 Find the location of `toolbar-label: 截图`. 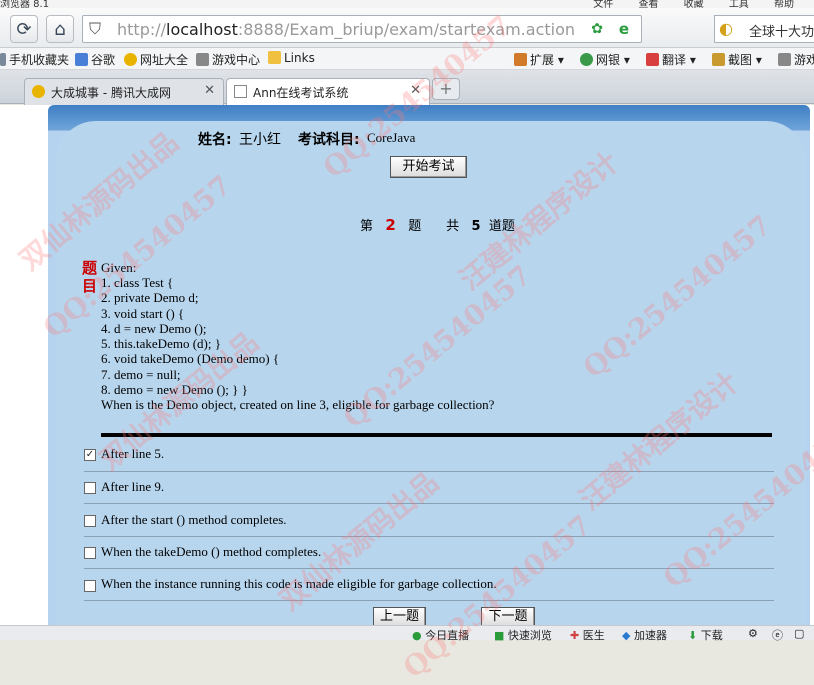

toolbar-label: 截图 is located at coordinates (740, 60).